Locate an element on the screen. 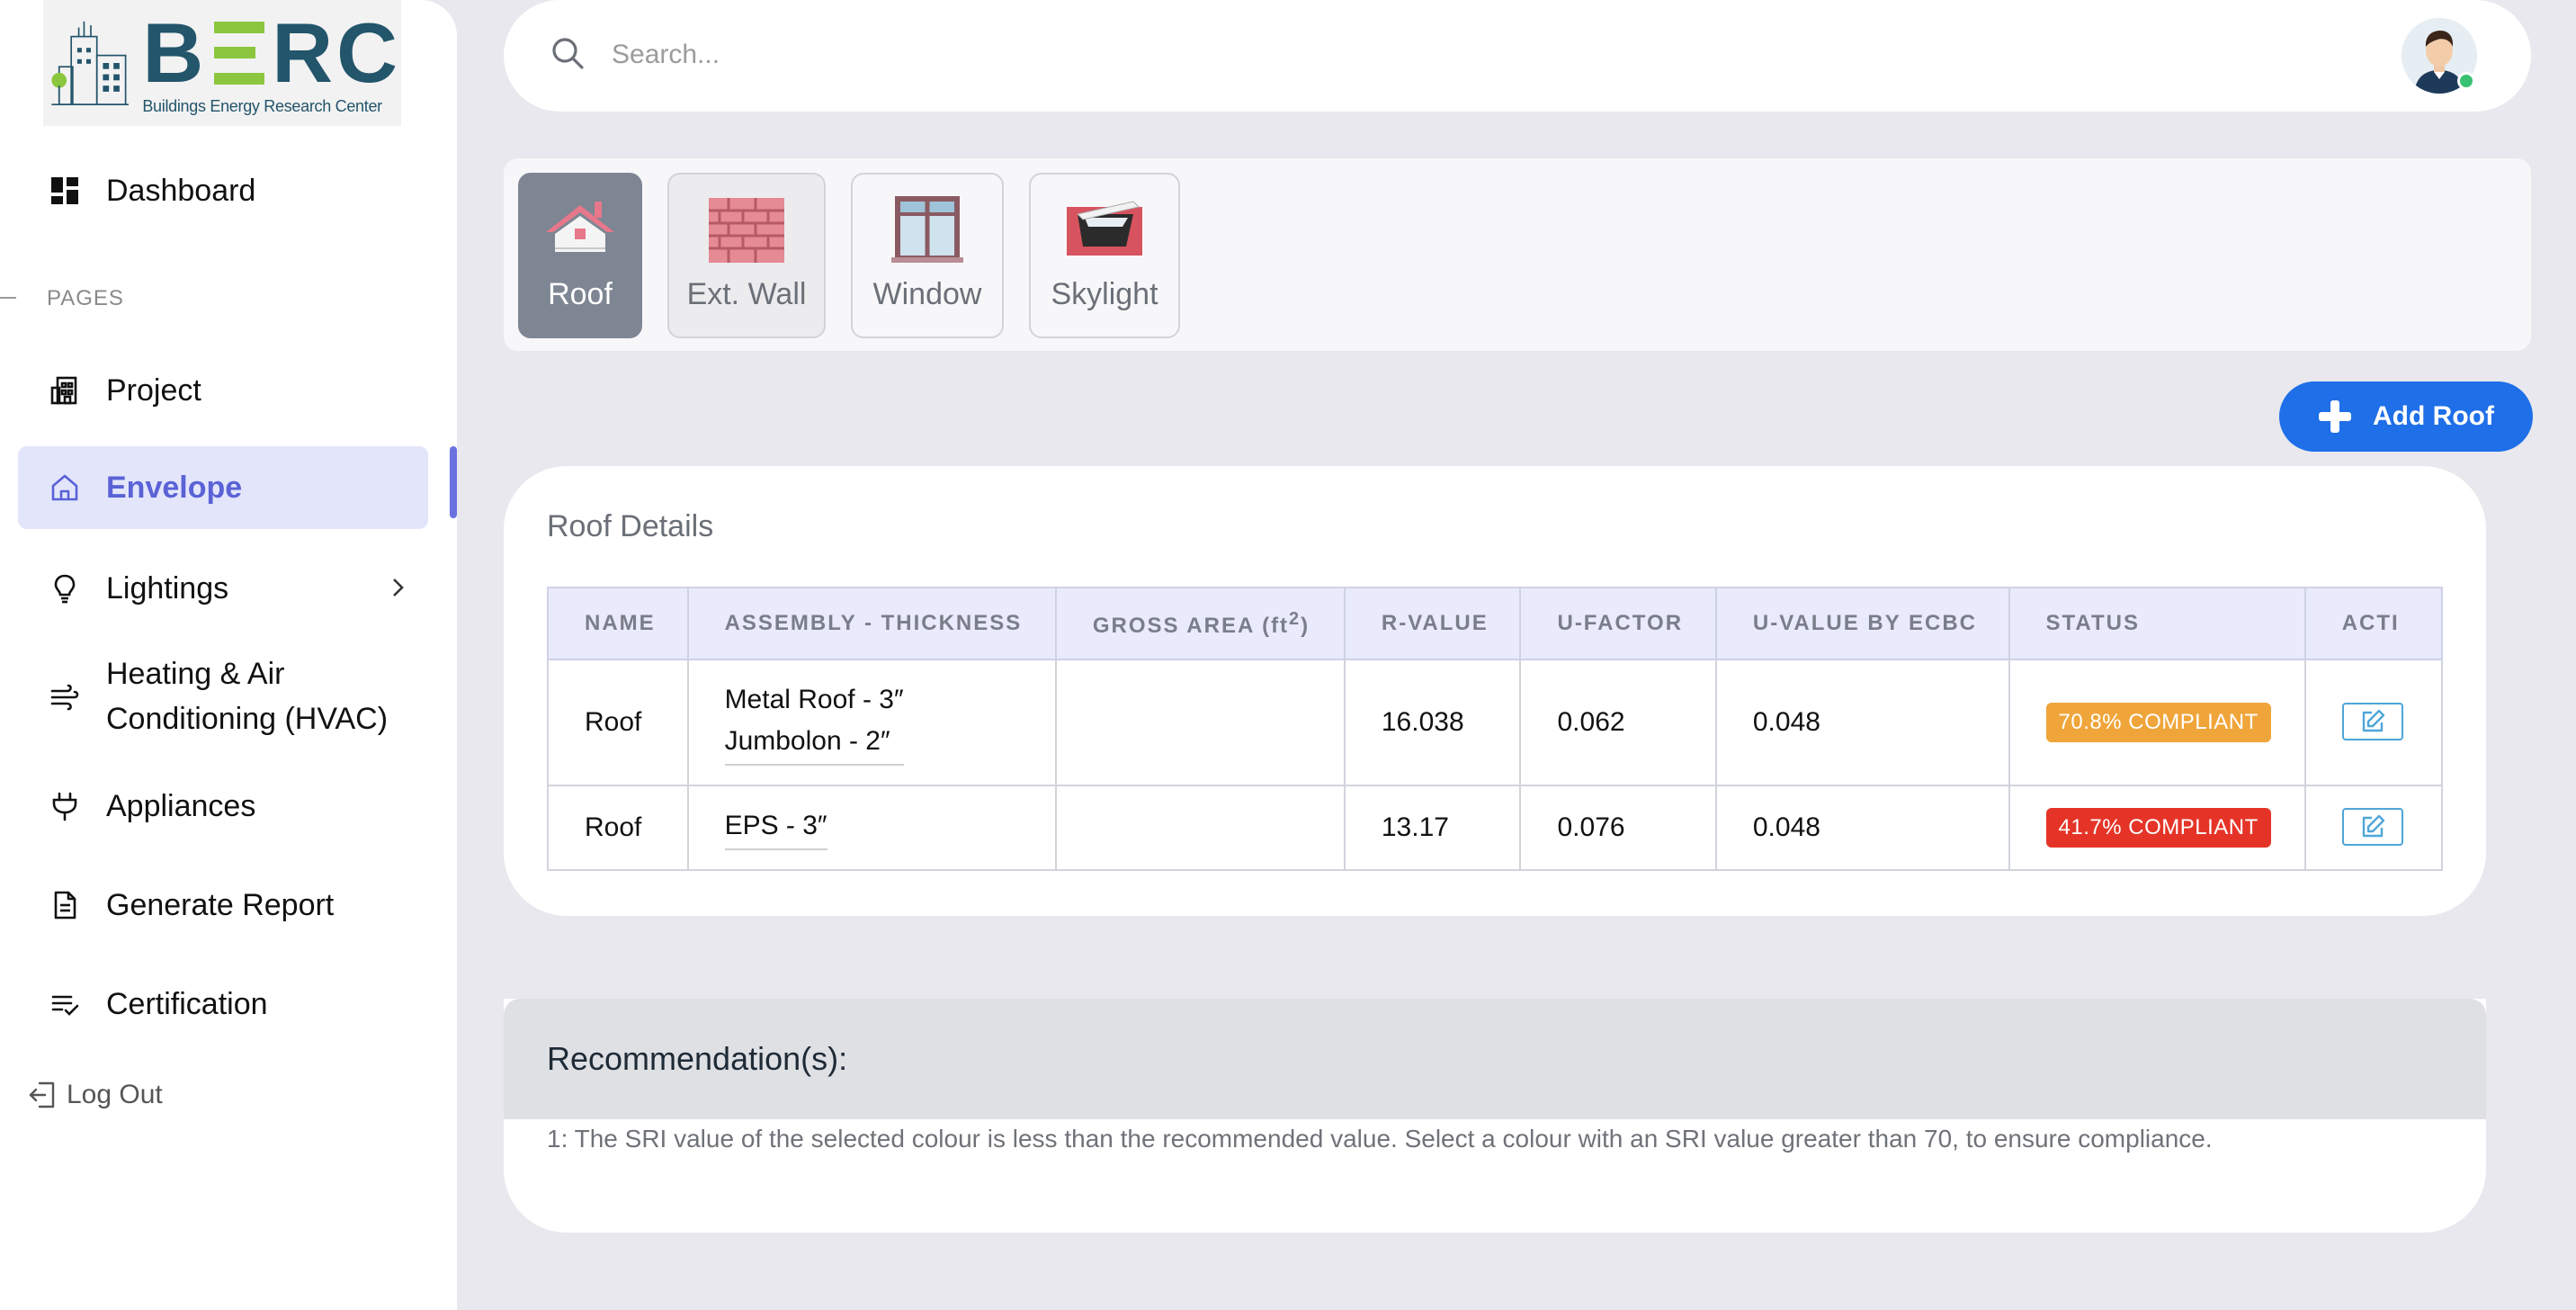 The image size is (2576, 1310). window-icon is located at coordinates (927, 229).